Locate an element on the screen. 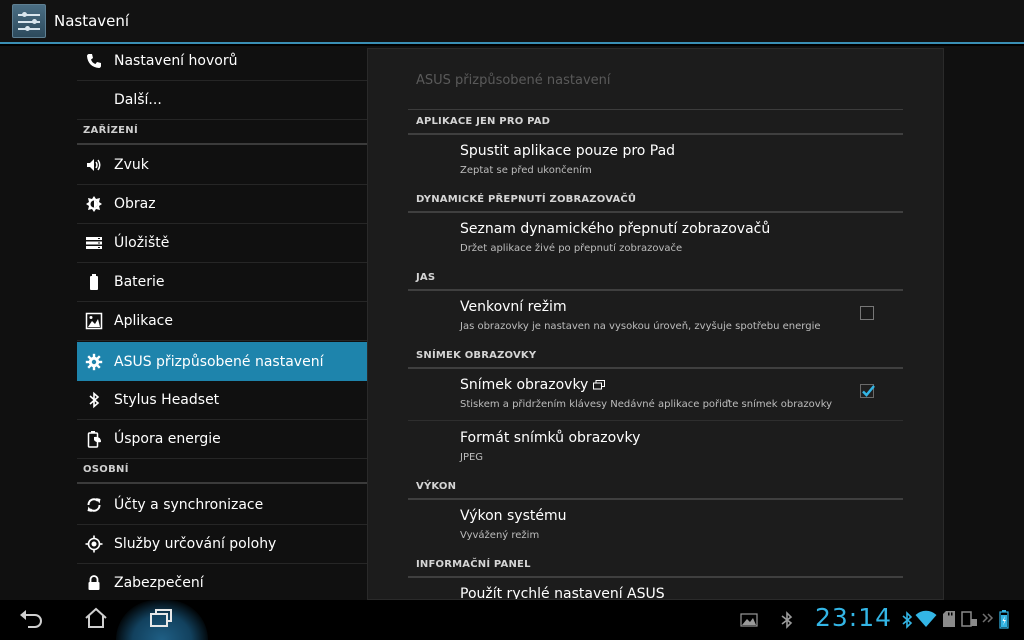 This screenshot has width=1024, height=640. sidebar-item-battery: Baterie is located at coordinates (222, 282).